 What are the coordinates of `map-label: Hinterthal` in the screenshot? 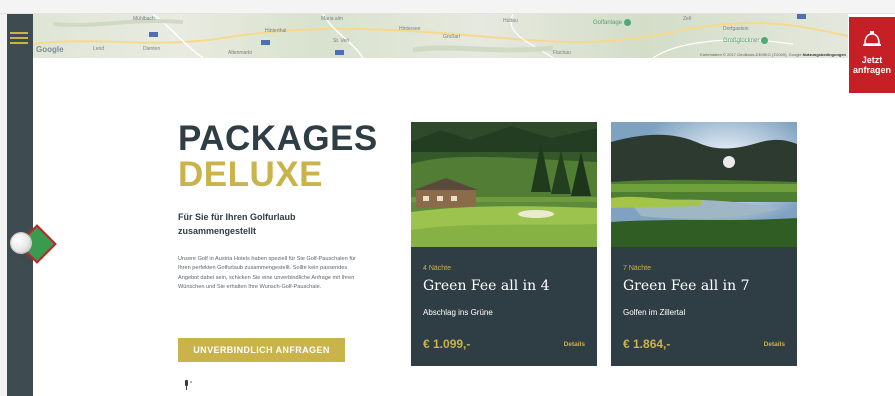 It's located at (276, 31).